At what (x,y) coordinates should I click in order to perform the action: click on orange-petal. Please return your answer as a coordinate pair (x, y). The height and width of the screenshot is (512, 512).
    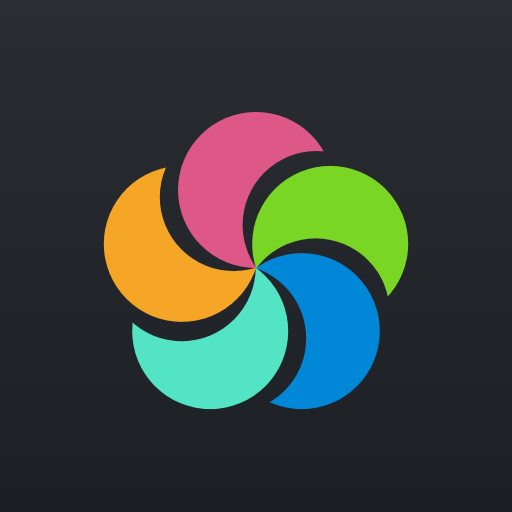
    Looking at the image, I should click on (181, 243).